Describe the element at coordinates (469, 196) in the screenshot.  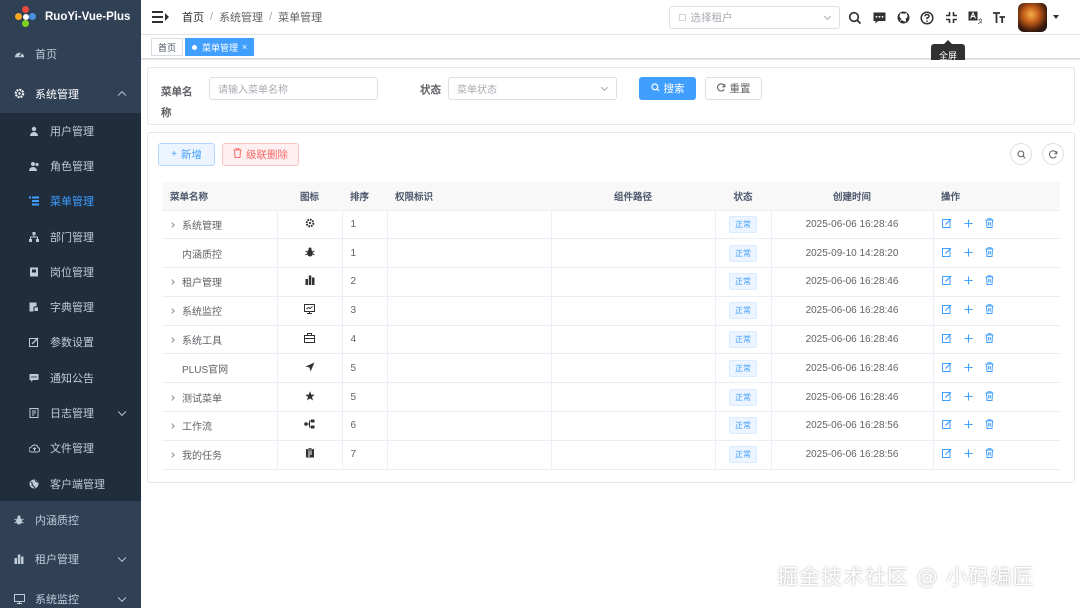
I see `column-header: 权限标识` at that location.